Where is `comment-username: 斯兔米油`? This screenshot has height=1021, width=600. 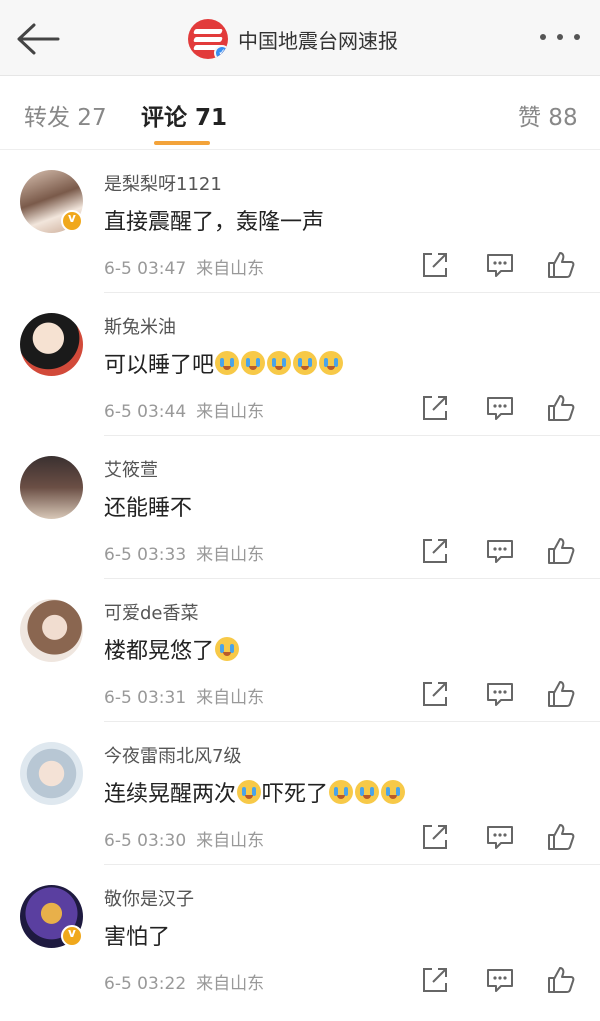 comment-username: 斯兔米油 is located at coordinates (140, 326).